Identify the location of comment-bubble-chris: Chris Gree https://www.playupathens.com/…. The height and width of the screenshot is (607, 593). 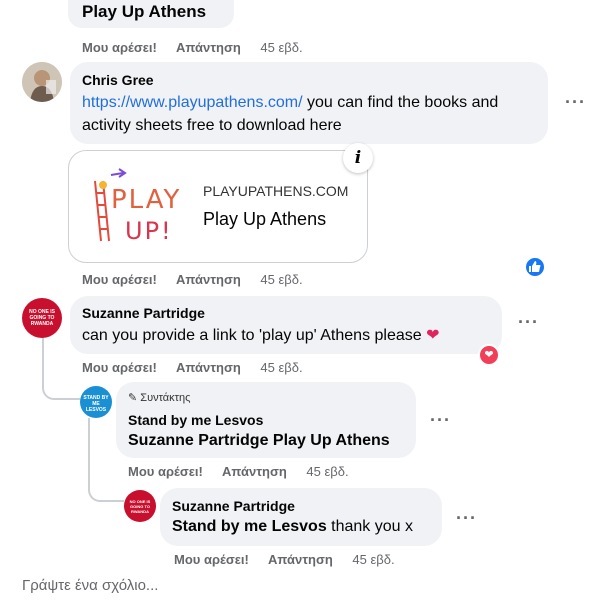
(309, 103).